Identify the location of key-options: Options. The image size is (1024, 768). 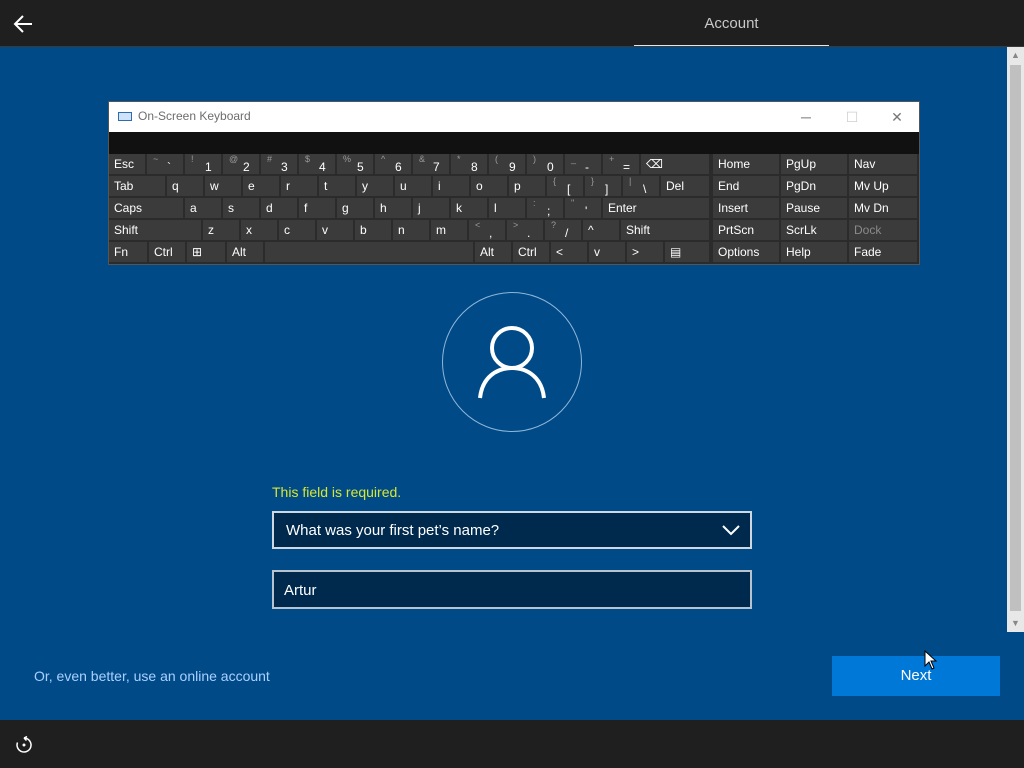
(746, 252).